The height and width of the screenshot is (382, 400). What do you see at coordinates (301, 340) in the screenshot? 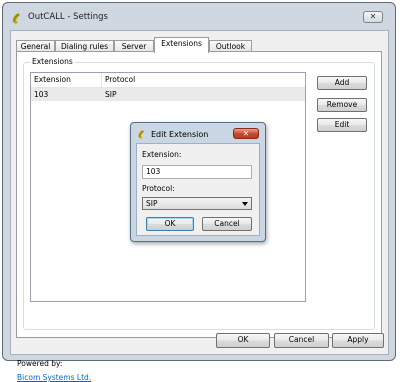
I see `cancel-button: Cancel` at bounding box center [301, 340].